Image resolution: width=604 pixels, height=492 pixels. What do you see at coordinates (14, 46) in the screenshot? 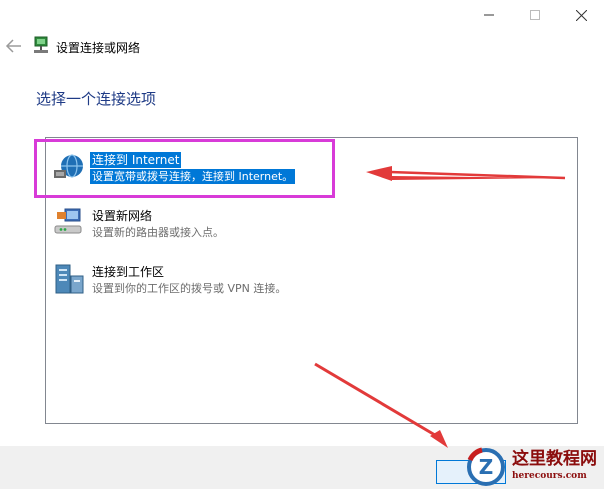
I see `back-arrow-icon` at bounding box center [14, 46].